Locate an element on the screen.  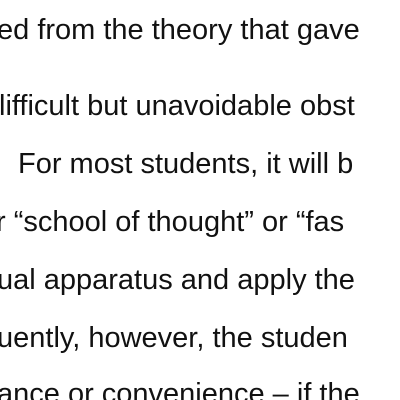
text-line-1: ed from the theory that gave is located at coordinates (180, 30).